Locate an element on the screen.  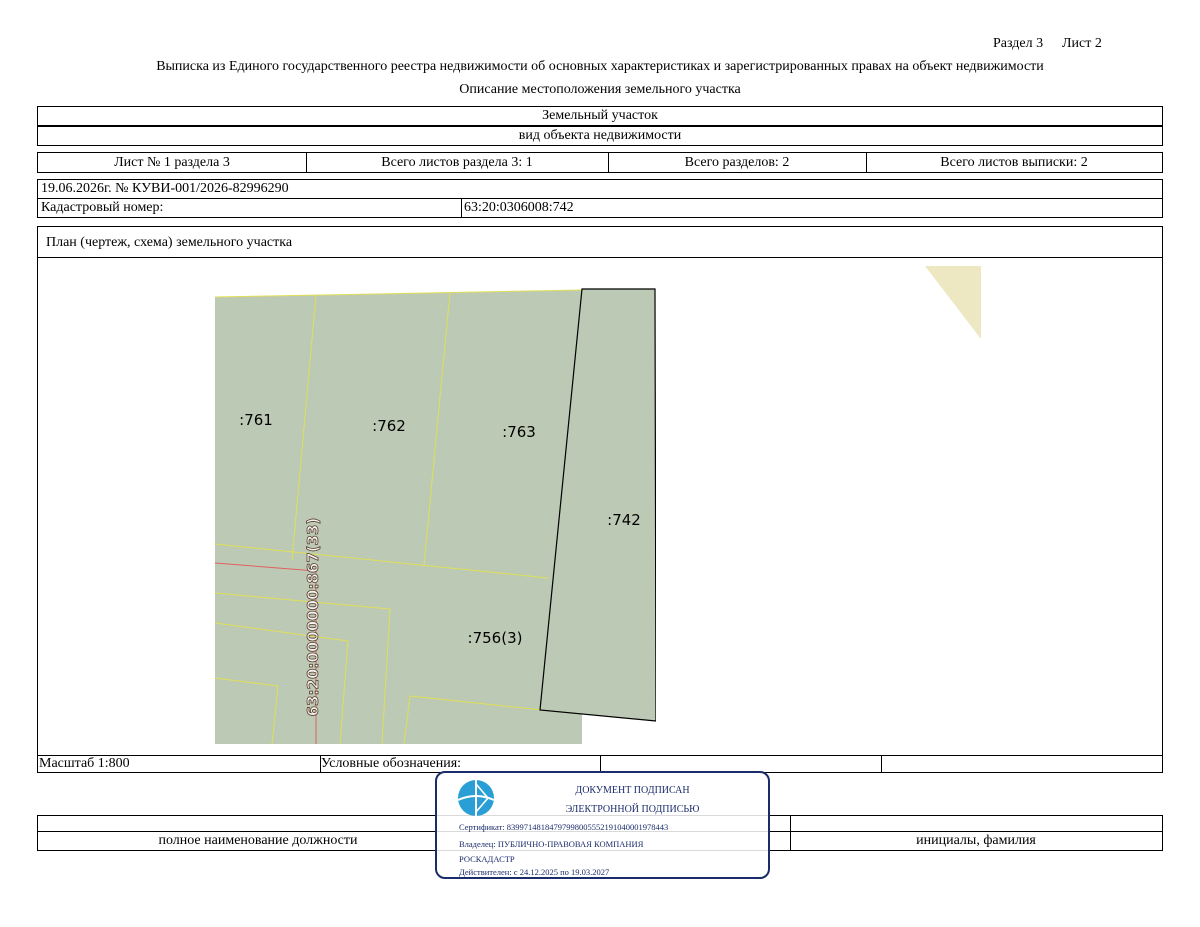
roskadastr-logo-icon is located at coordinates (476, 798).